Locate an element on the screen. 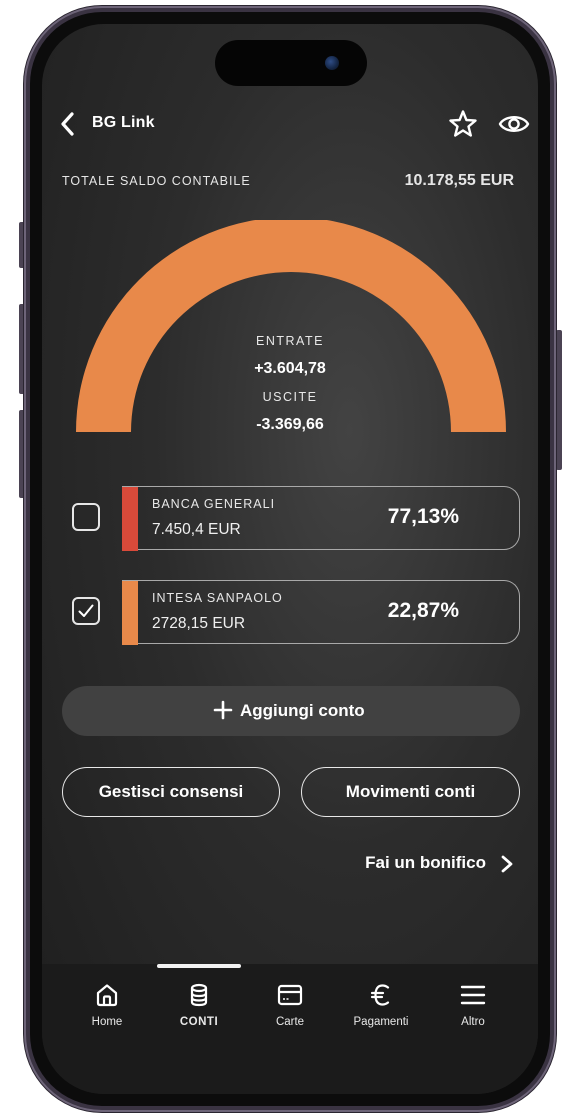  account-row-banca-generali: BANCA GENERALI 7.450,4 EUR 77,13% is located at coordinates (290, 518).